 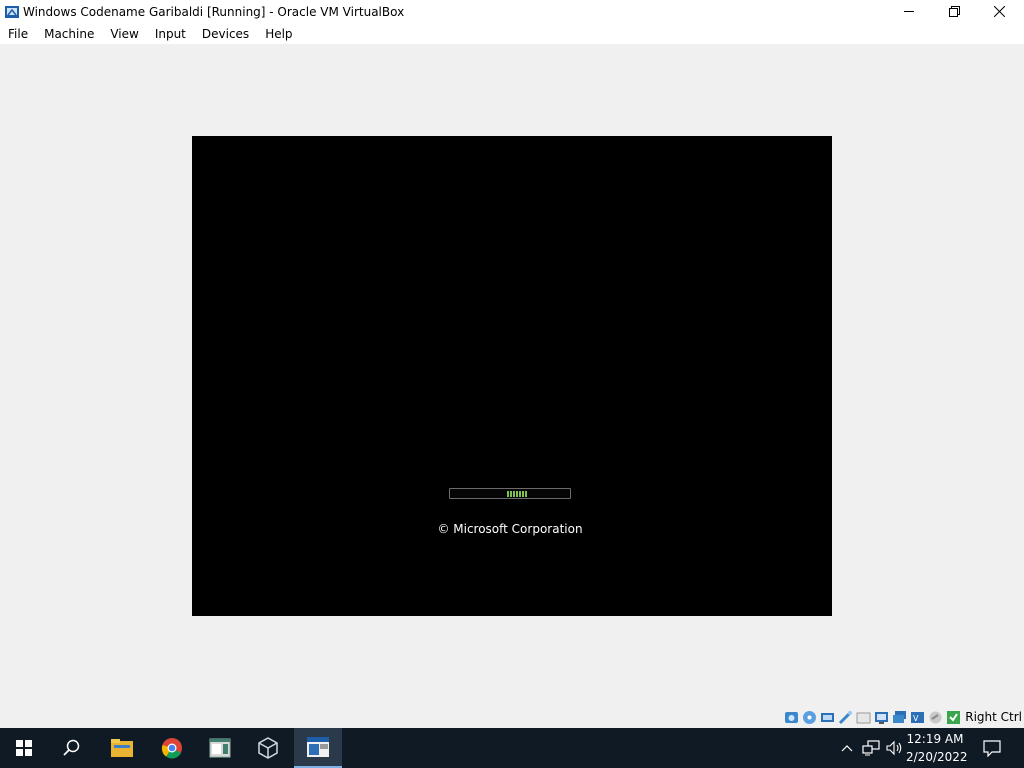 I want to click on hard-disk-icon, so click(x=791, y=717).